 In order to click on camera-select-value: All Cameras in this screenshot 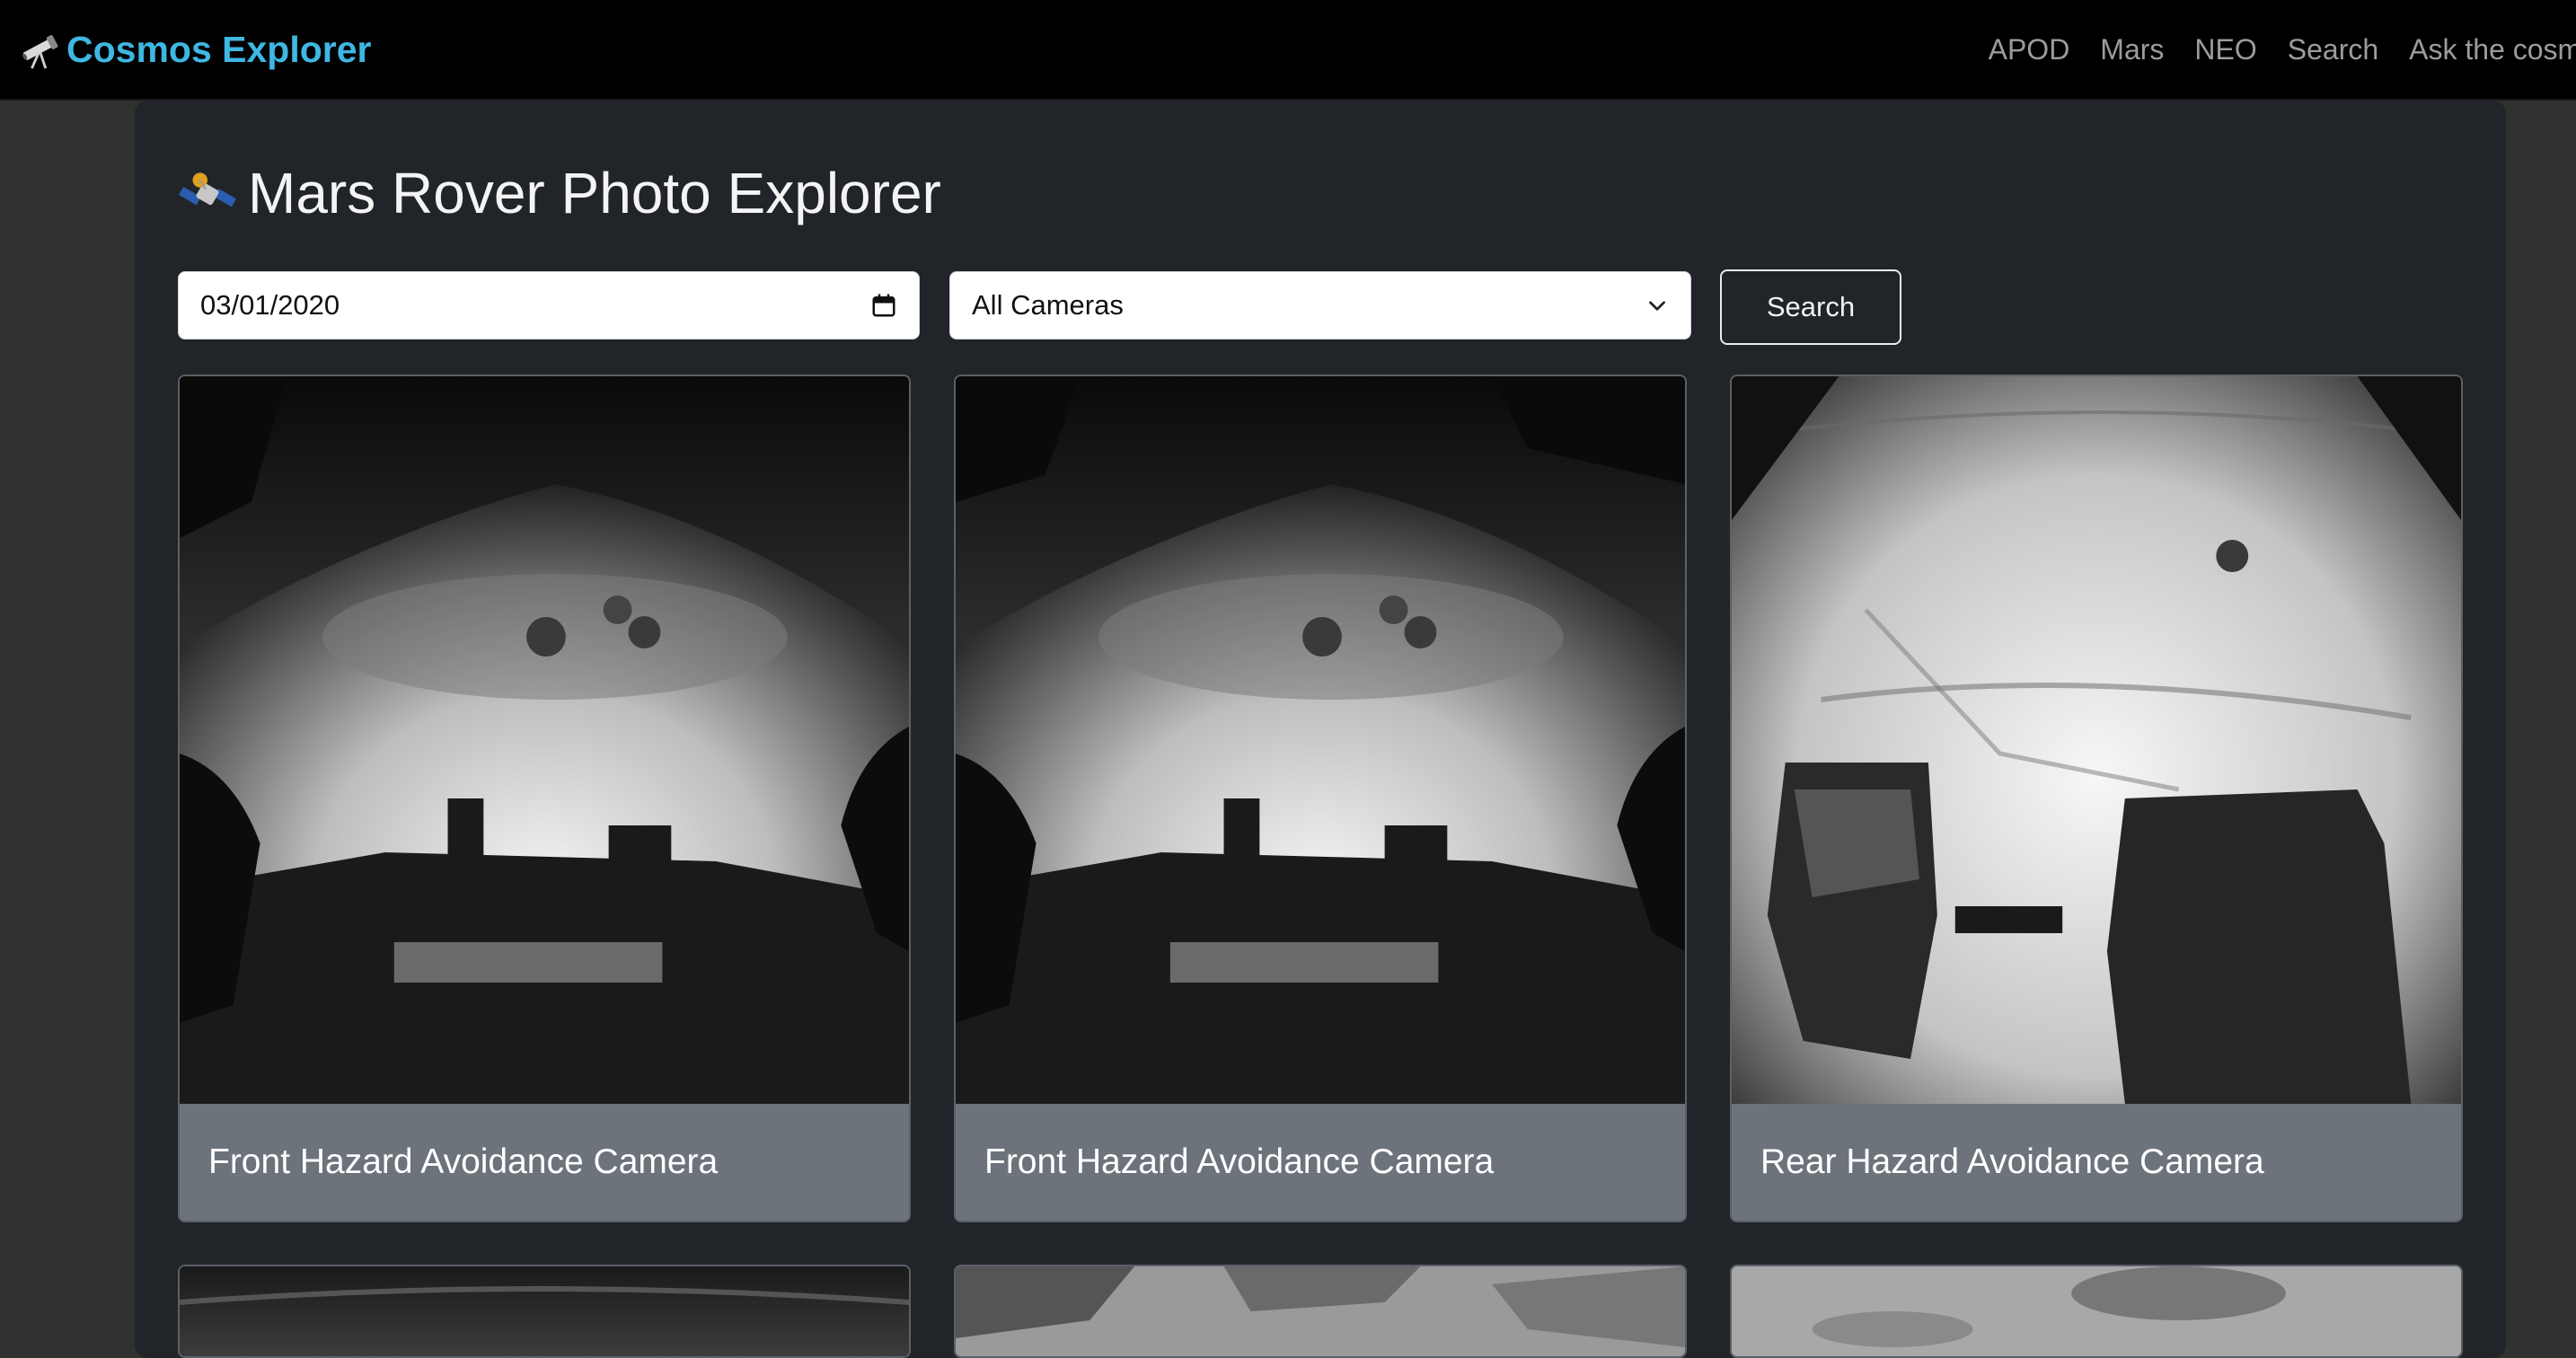, I will do `click(1048, 305)`.